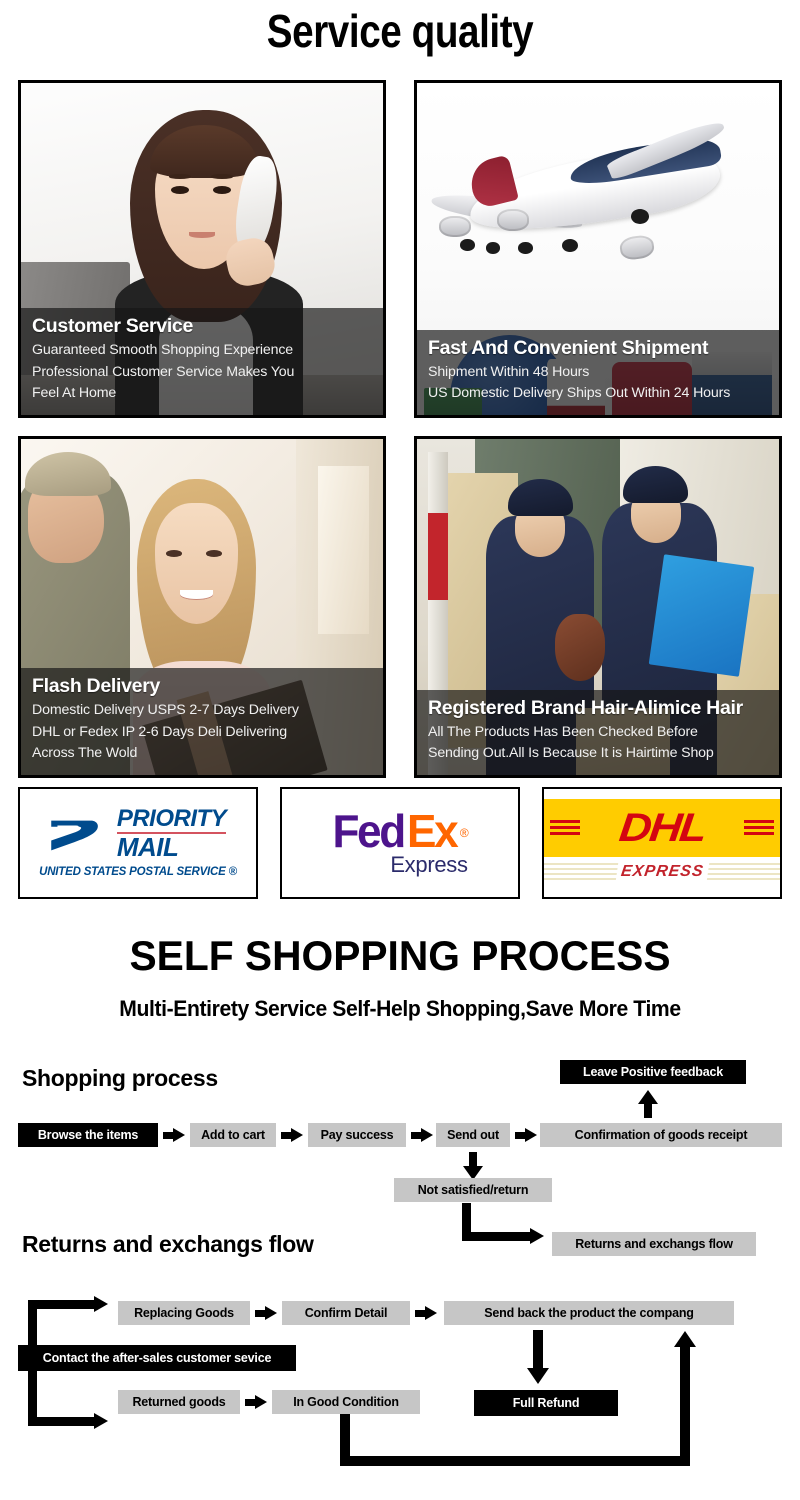  What do you see at coordinates (163, 350) in the screenshot?
I see `card-line: Guaranteed Smooth Shopping Experience` at bounding box center [163, 350].